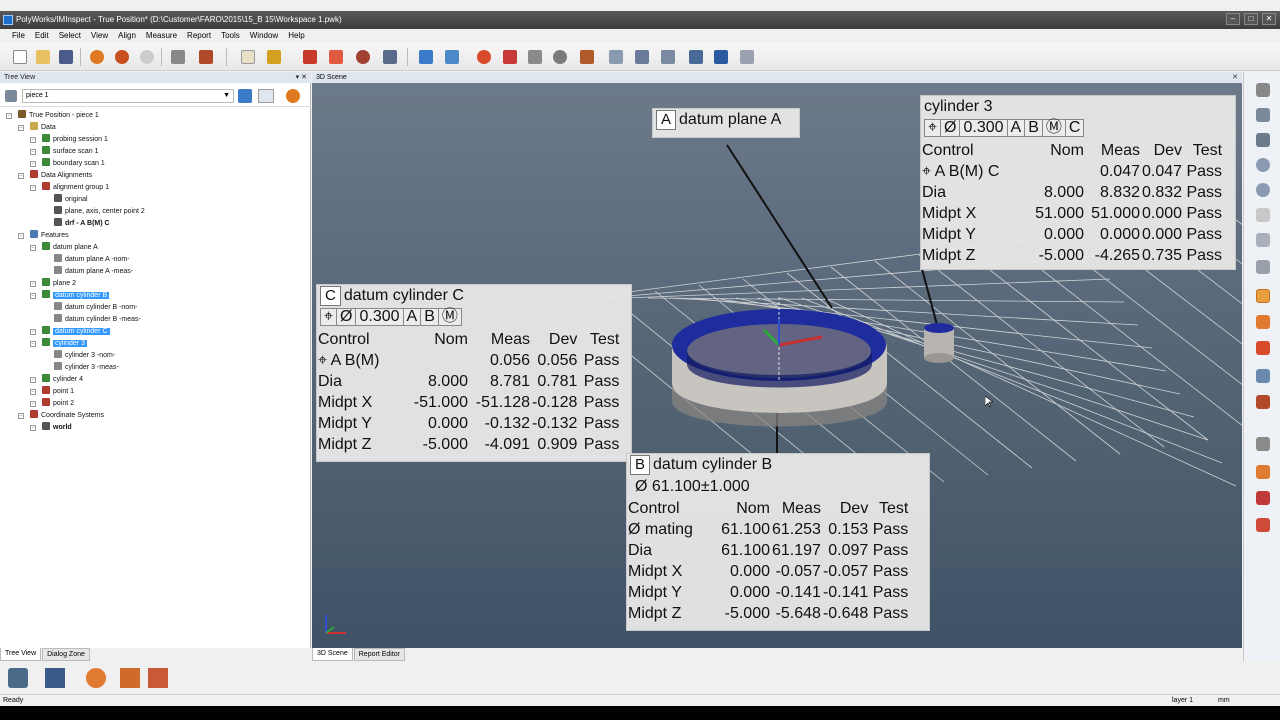  What do you see at coordinates (390, 57) in the screenshot?
I see `axes-button` at bounding box center [390, 57].